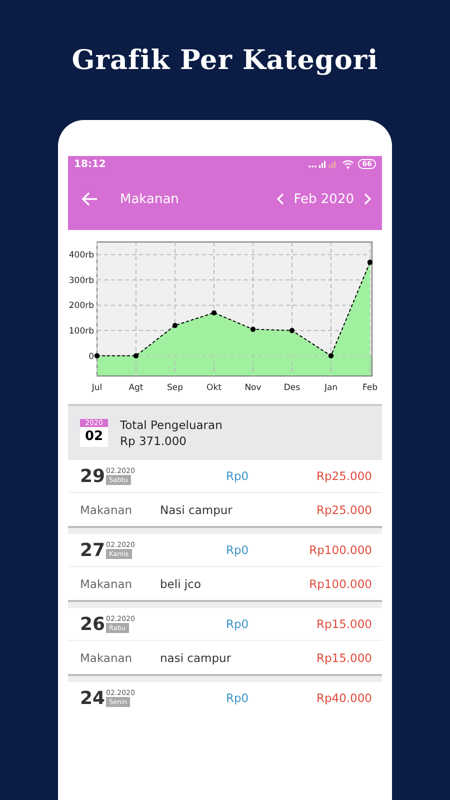 Image resolution: width=450 pixels, height=800 pixels. Describe the element at coordinates (281, 199) in the screenshot. I see `previous-month-icon` at that location.